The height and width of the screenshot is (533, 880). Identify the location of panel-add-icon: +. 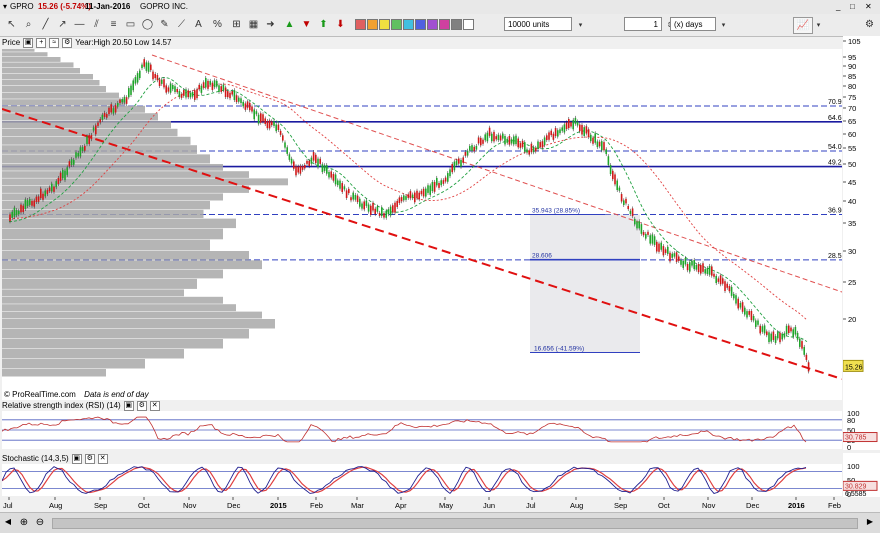
(41, 42).